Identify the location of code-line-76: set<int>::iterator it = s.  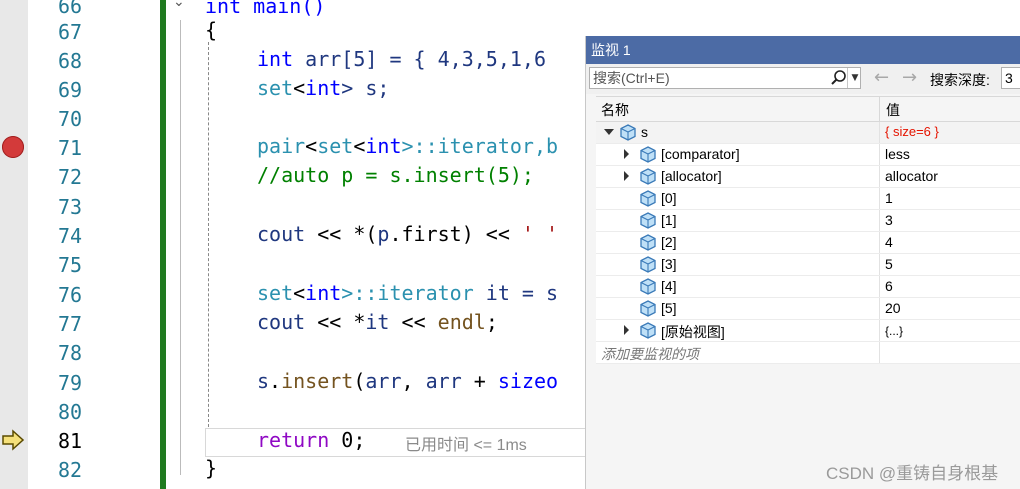
(407, 293).